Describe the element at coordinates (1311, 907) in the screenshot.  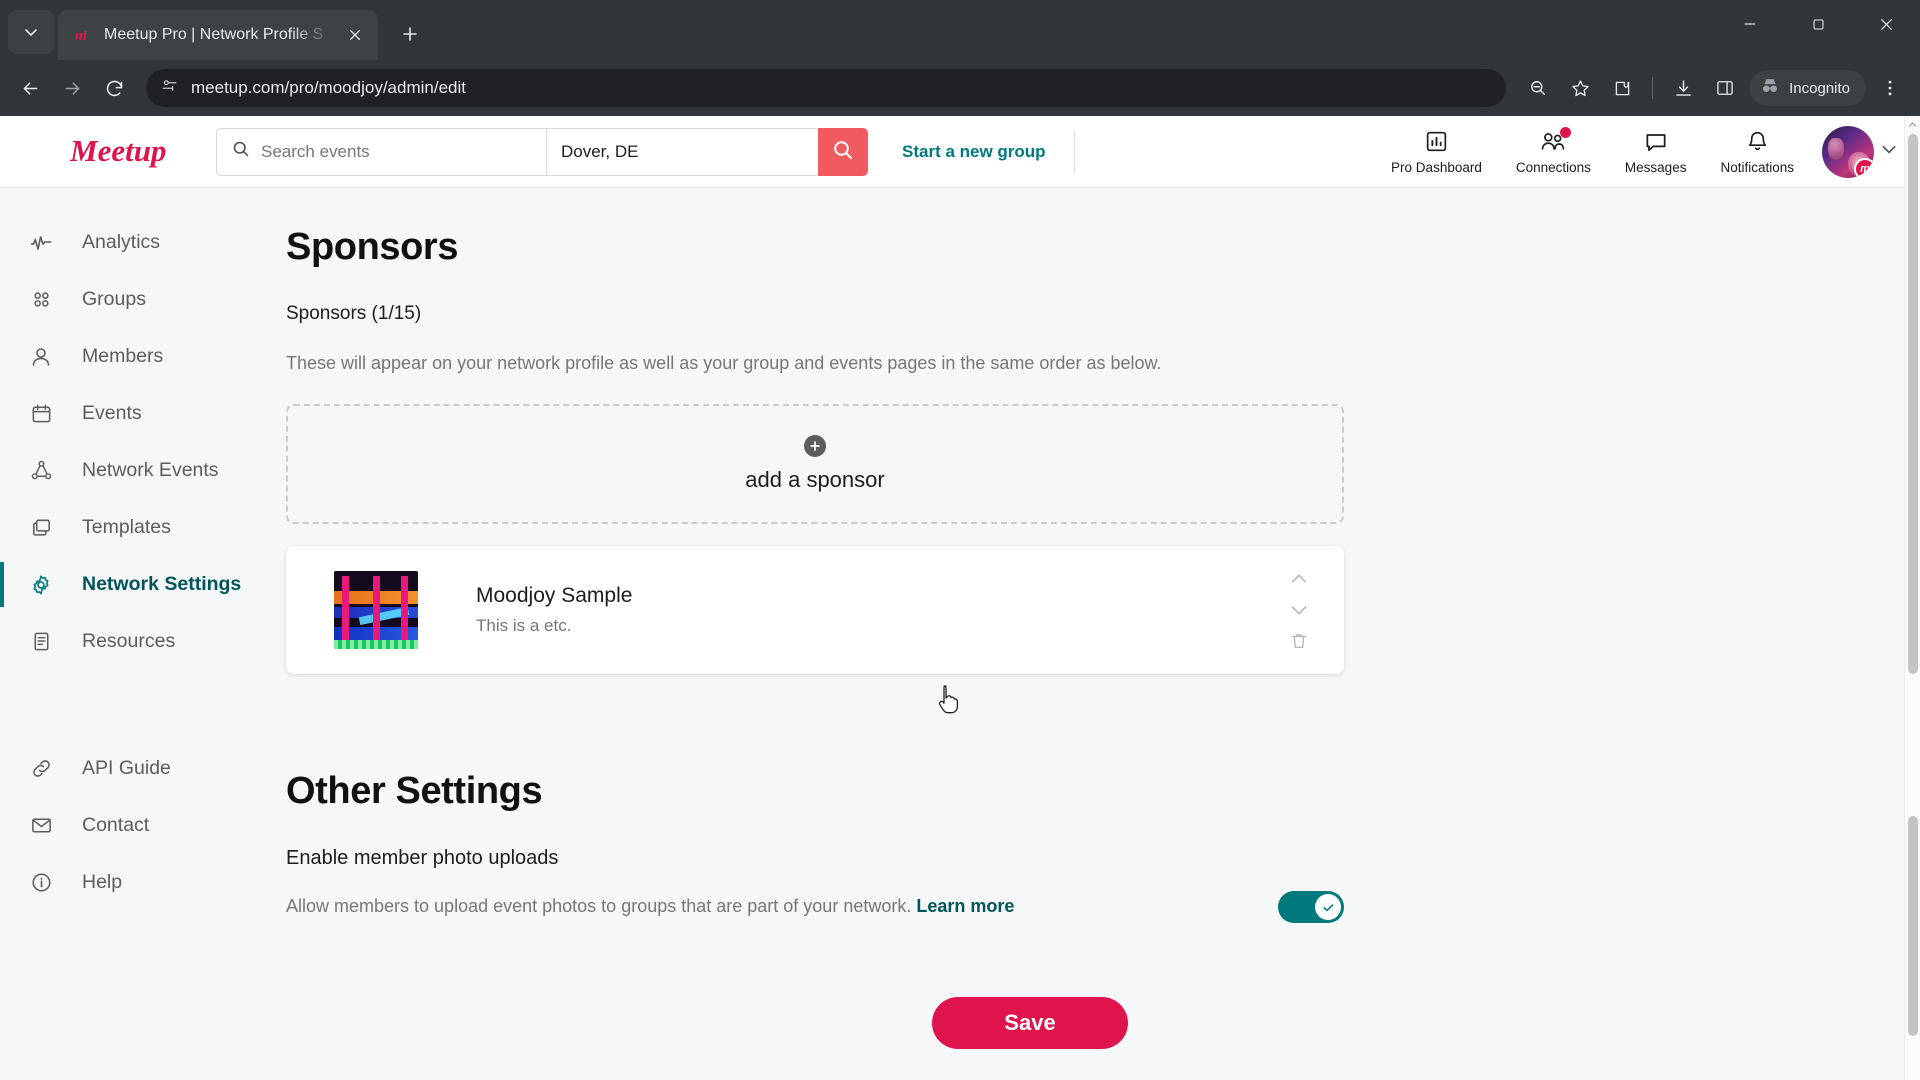
I see `member-photo-uploads-toggle` at that location.